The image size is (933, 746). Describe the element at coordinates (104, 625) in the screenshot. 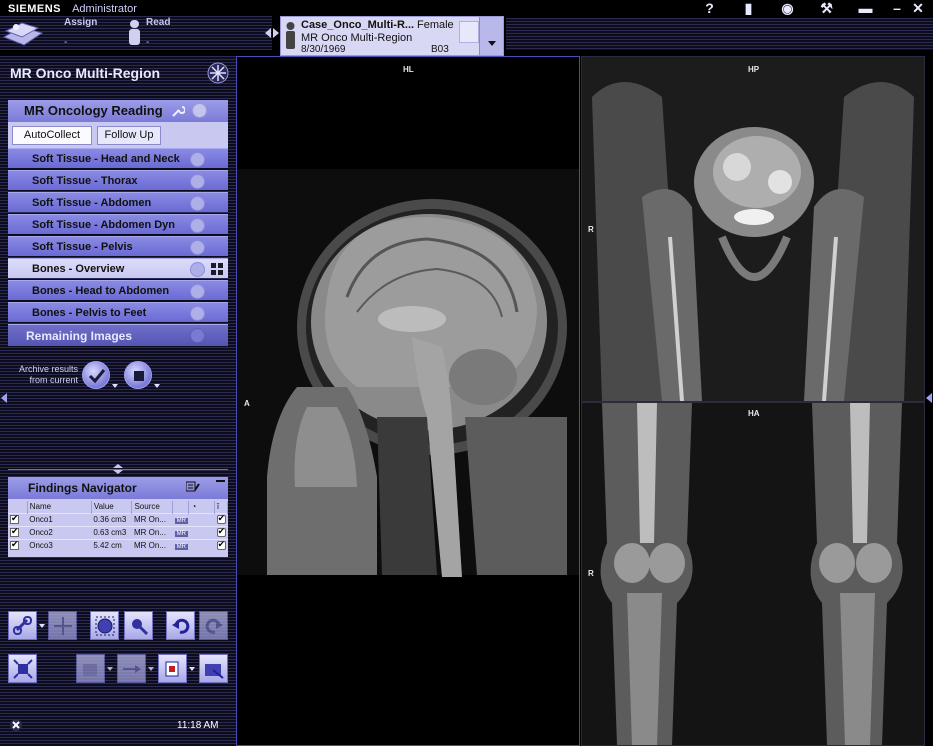

I see `roi-button` at that location.